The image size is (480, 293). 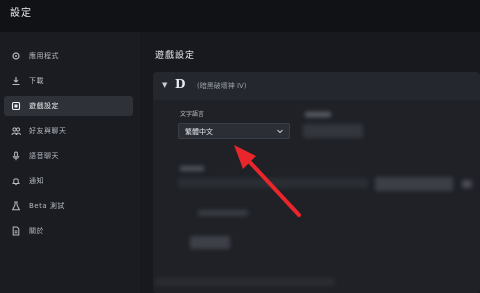 I want to click on sidebar-item-label: 好友與聊天, so click(x=48, y=131).